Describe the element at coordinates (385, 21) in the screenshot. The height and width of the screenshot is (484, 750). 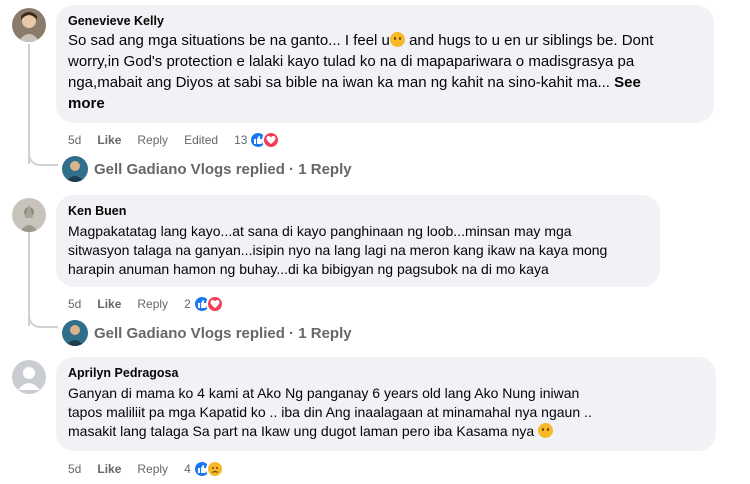
I see `comment-author: Genevieve Kelly` at that location.